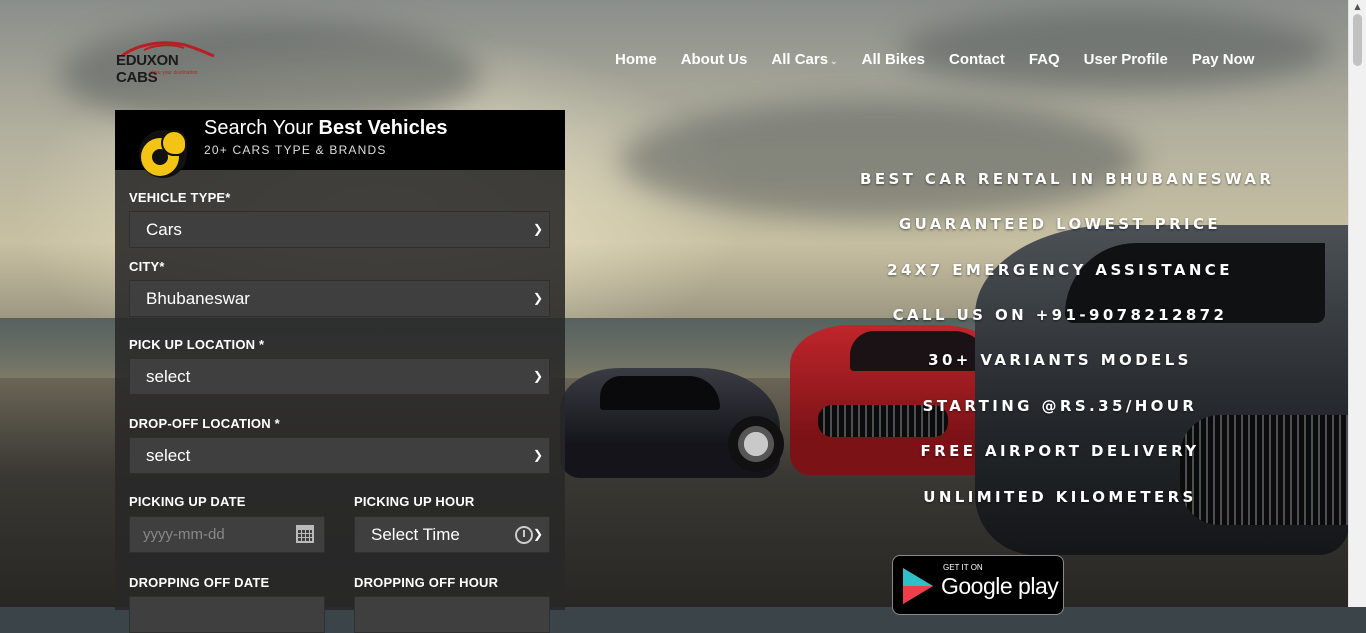 The height and width of the screenshot is (633, 1366). I want to click on eduxon-cabs-logo: EDUXON CABS drive your destination, so click(166, 62).